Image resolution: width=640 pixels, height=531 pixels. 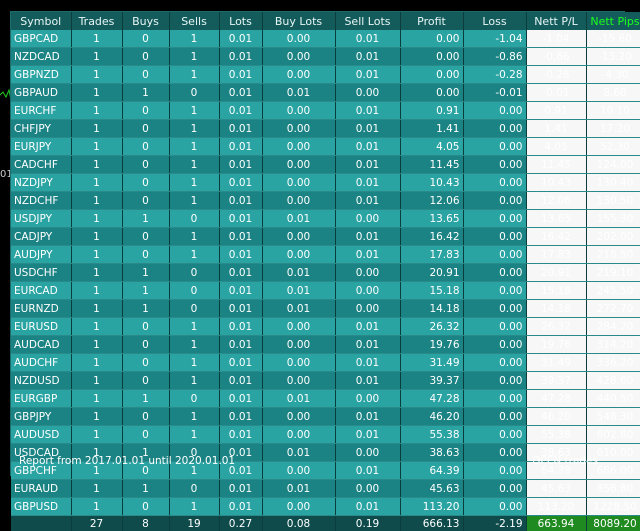 I want to click on cell-nett-pl: 17.83, so click(x=556, y=255).